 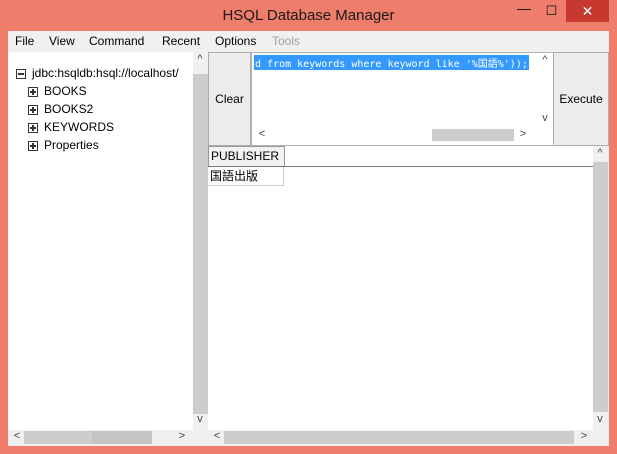 What do you see at coordinates (24, 41) in the screenshot?
I see `menu-file: File` at bounding box center [24, 41].